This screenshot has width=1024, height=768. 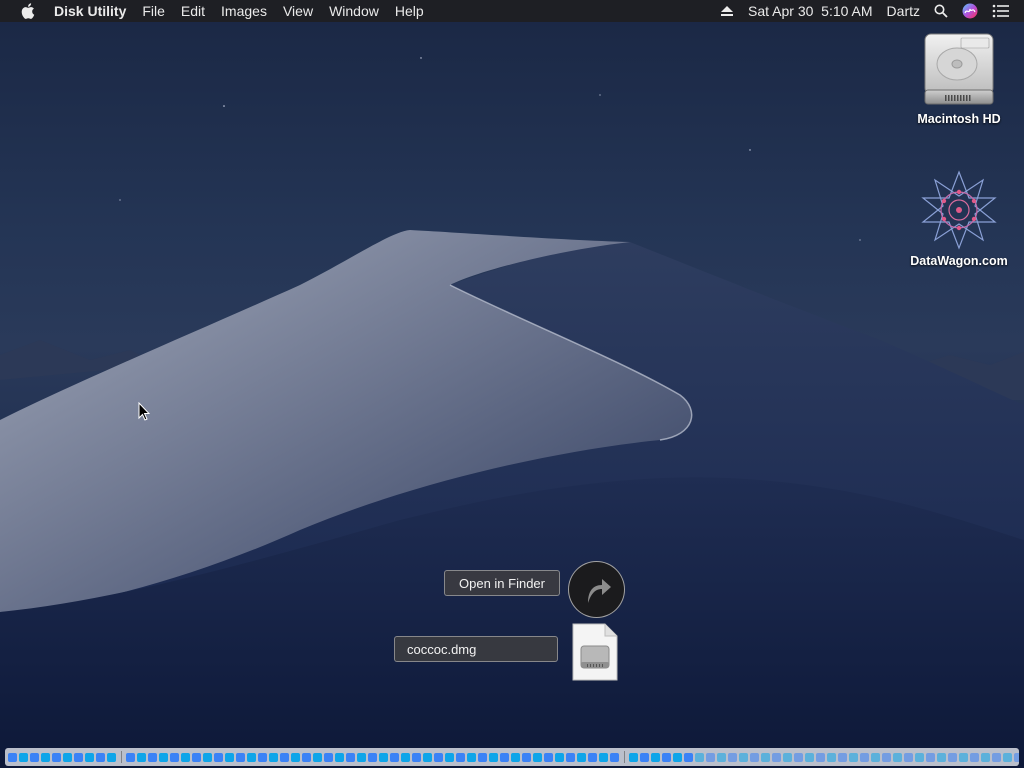 I want to click on siri-icon, so click(x=970, y=11).